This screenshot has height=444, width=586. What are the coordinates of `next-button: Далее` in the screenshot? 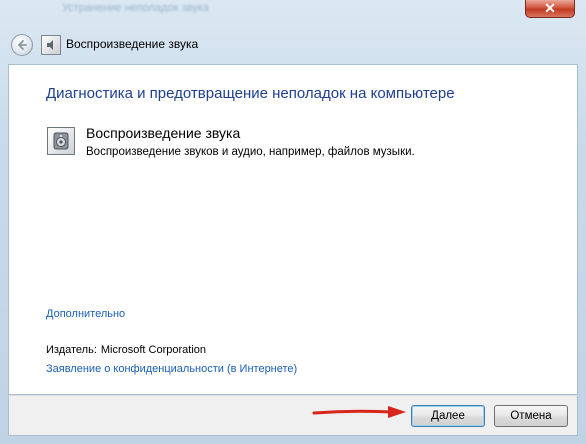 It's located at (448, 416).